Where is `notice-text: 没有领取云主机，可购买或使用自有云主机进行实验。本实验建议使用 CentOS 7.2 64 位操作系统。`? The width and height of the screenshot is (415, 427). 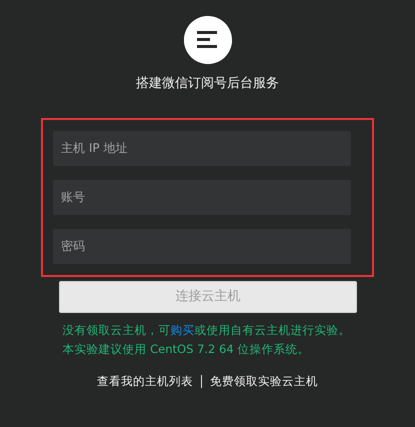
notice-text: 没有领取云主机，可购买或使用自有云主机进行实验。本实验建议使用 CentOS 7.2 64 位操作系统。 is located at coordinates (207, 340).